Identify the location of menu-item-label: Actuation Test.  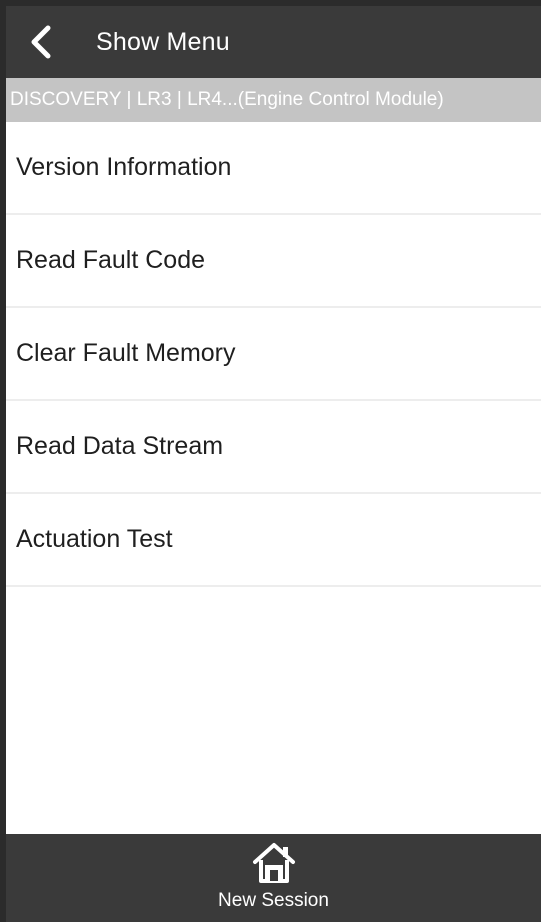
(94, 539).